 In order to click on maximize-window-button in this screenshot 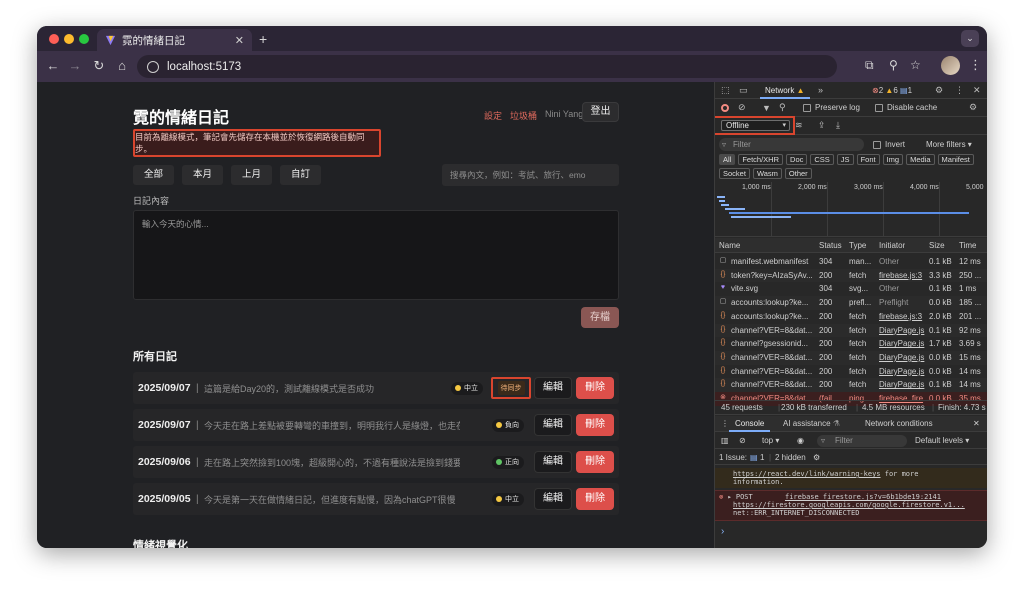, I will do `click(84, 39)`.